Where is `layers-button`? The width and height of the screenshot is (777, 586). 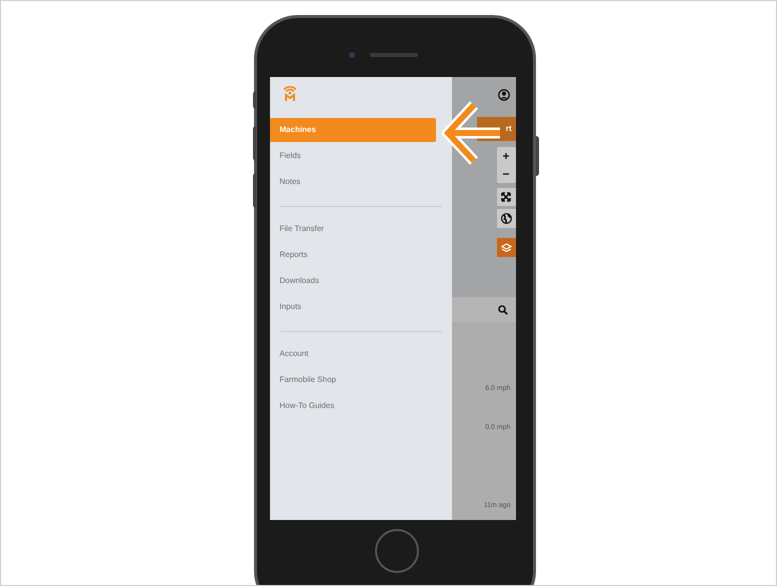
layers-button is located at coordinates (506, 247).